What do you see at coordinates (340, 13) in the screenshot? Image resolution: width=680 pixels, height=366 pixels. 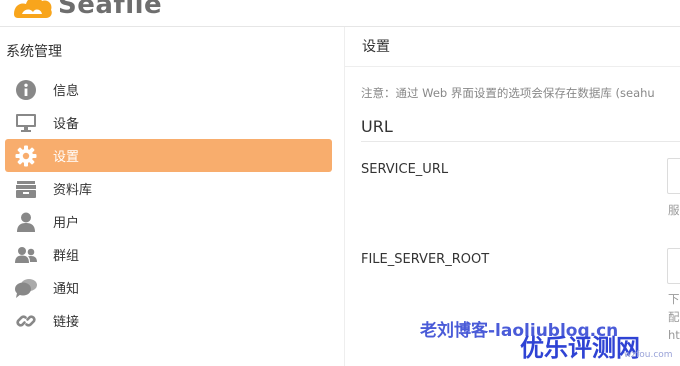 I see `top-bar: Seafile` at bounding box center [340, 13].